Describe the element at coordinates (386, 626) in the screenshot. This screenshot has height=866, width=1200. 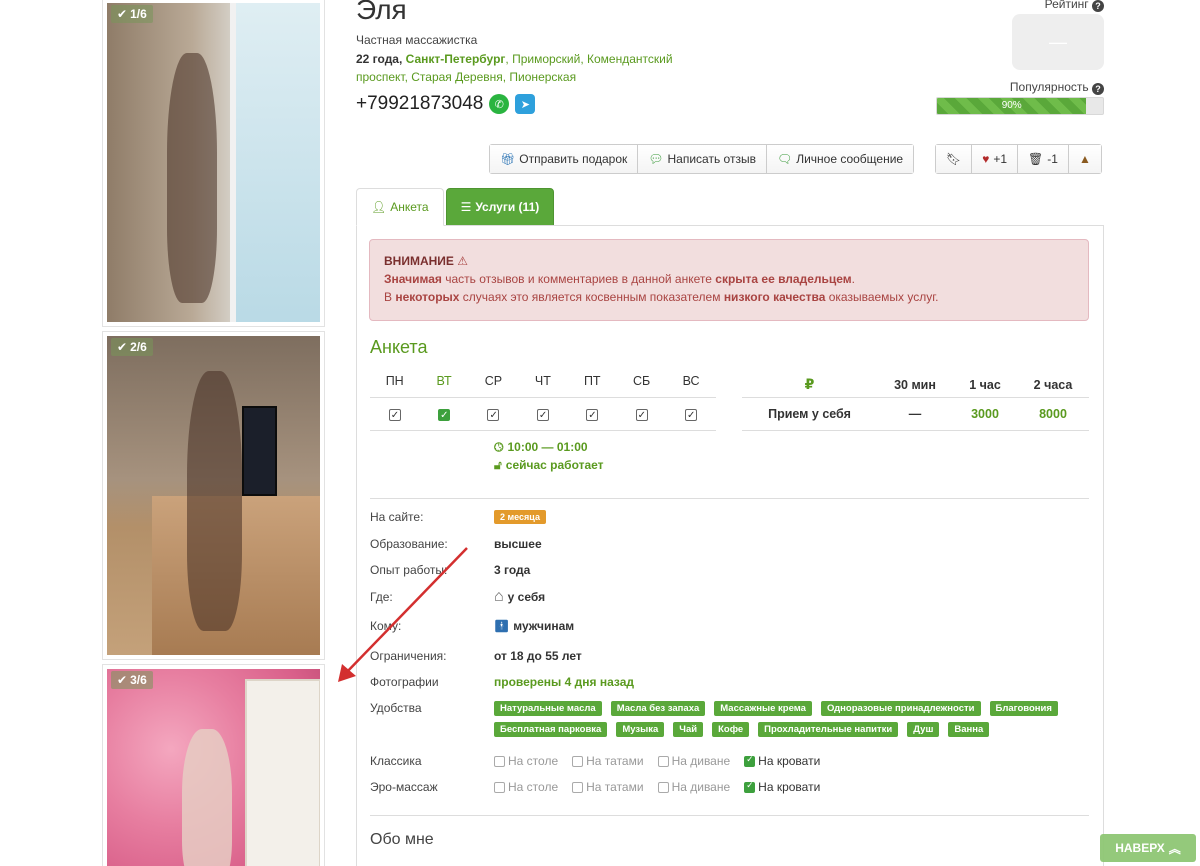
I see `whom-label: Кому:` at that location.